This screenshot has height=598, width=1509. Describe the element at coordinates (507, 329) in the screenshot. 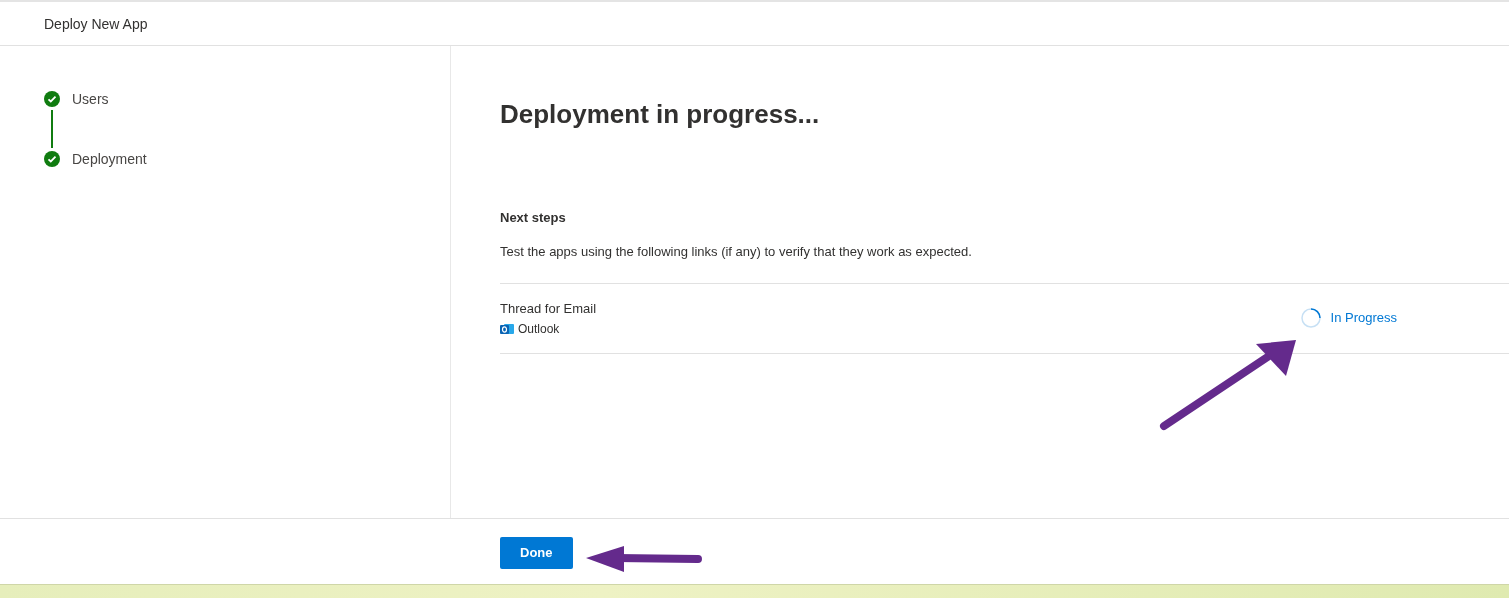

I see `outlook-icon` at that location.